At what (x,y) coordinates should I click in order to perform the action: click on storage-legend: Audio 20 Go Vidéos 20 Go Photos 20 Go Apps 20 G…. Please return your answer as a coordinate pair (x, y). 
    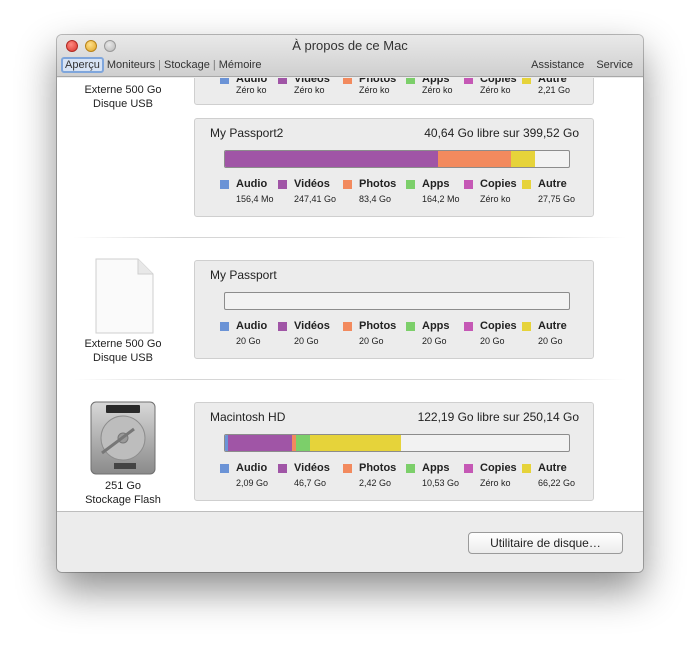
    Looking at the image, I should click on (400, 335).